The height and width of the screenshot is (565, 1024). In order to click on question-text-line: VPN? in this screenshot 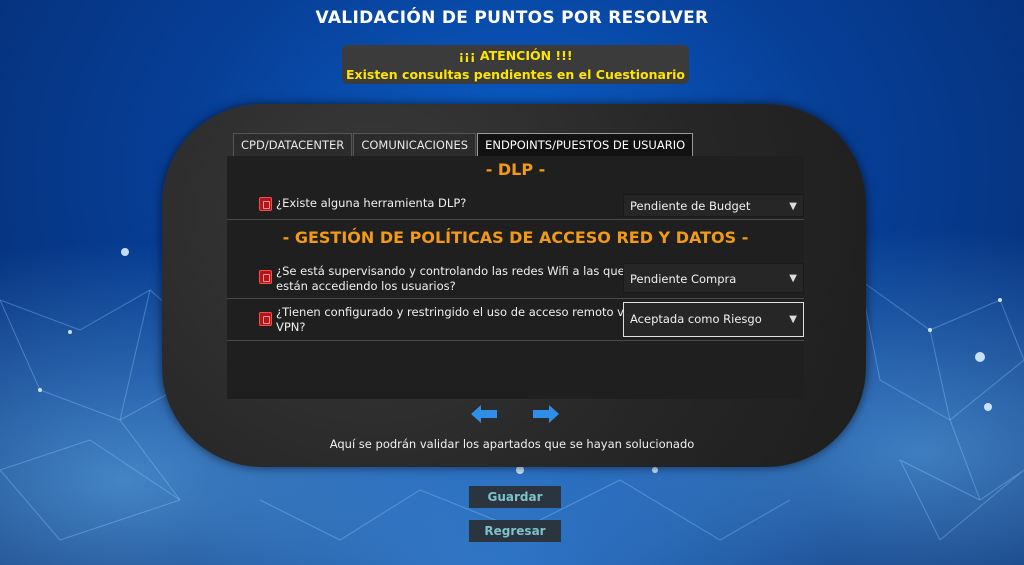, I will do `click(291, 327)`.